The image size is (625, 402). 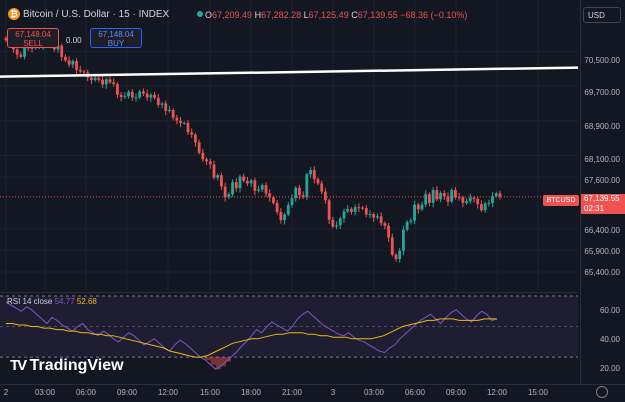 I want to click on symbol-title: Bitcoin / U.S. Dollar · 15 · INDEX, so click(x=96, y=14).